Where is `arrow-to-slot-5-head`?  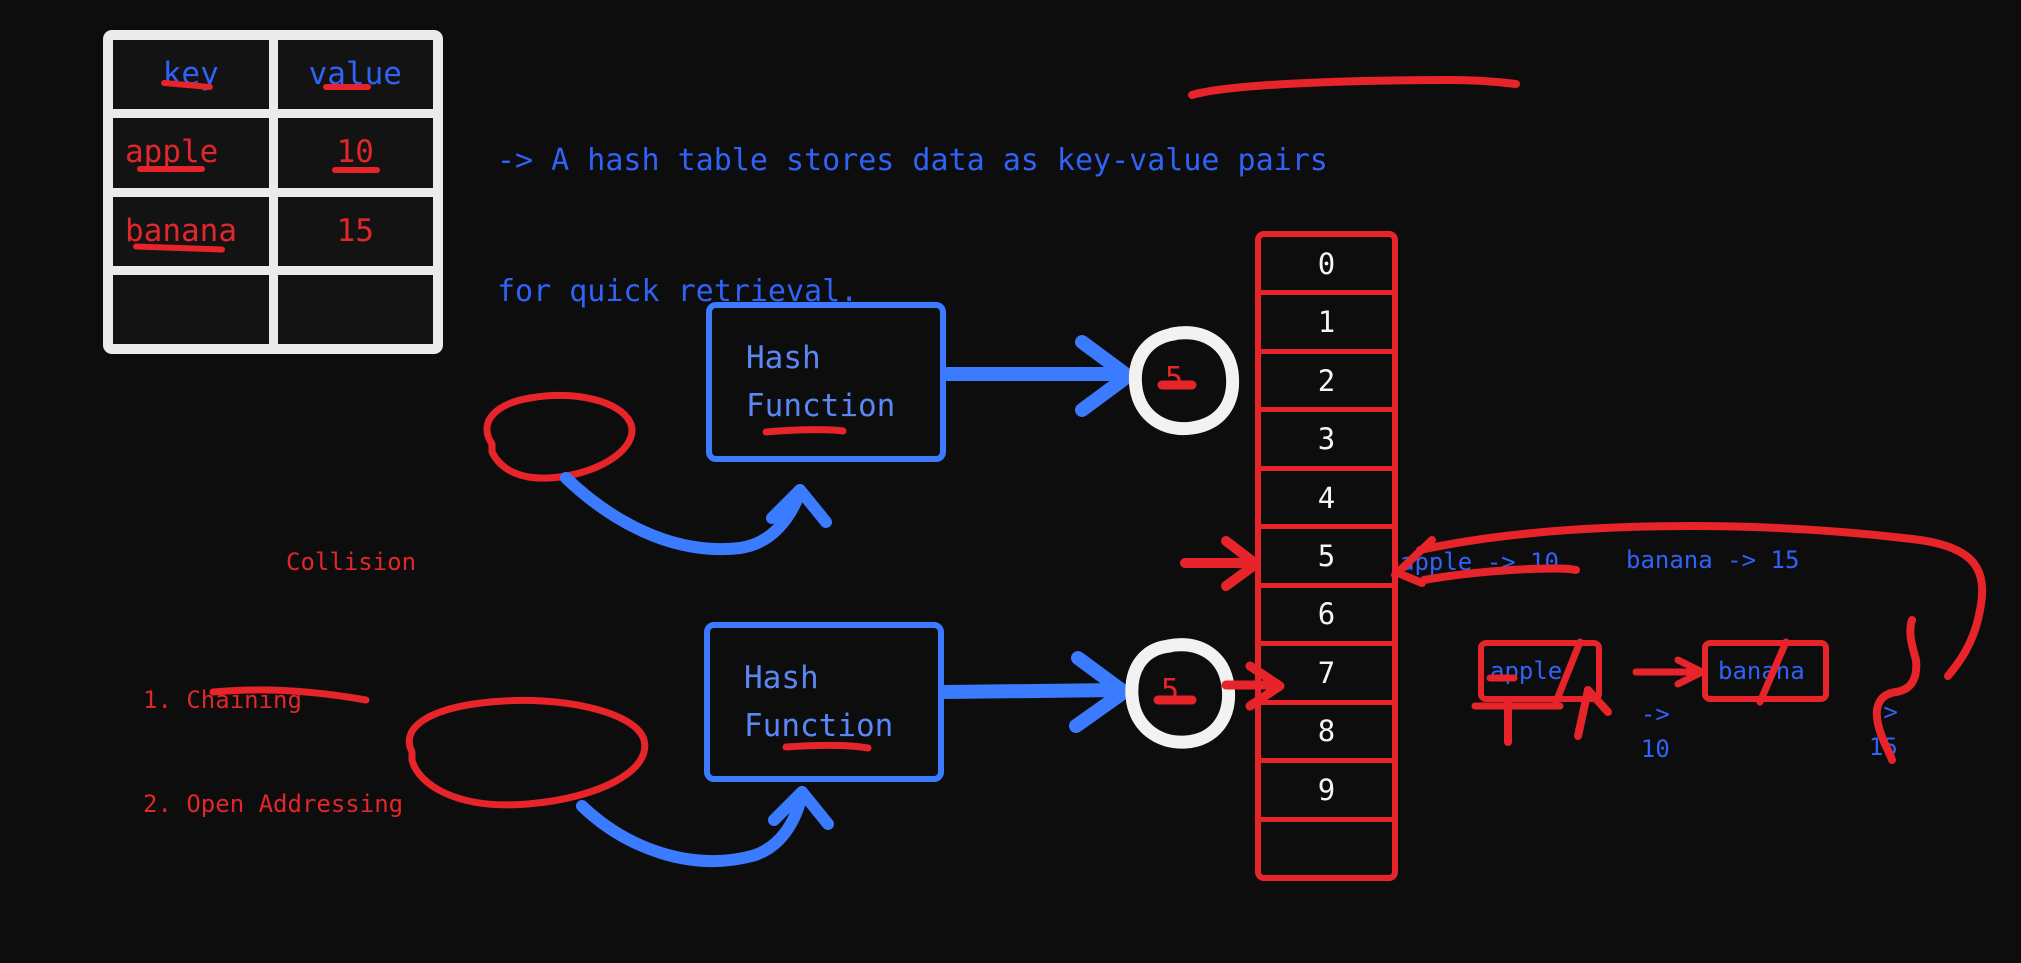 arrow-to-slot-5-head is located at coordinates (1241, 563).